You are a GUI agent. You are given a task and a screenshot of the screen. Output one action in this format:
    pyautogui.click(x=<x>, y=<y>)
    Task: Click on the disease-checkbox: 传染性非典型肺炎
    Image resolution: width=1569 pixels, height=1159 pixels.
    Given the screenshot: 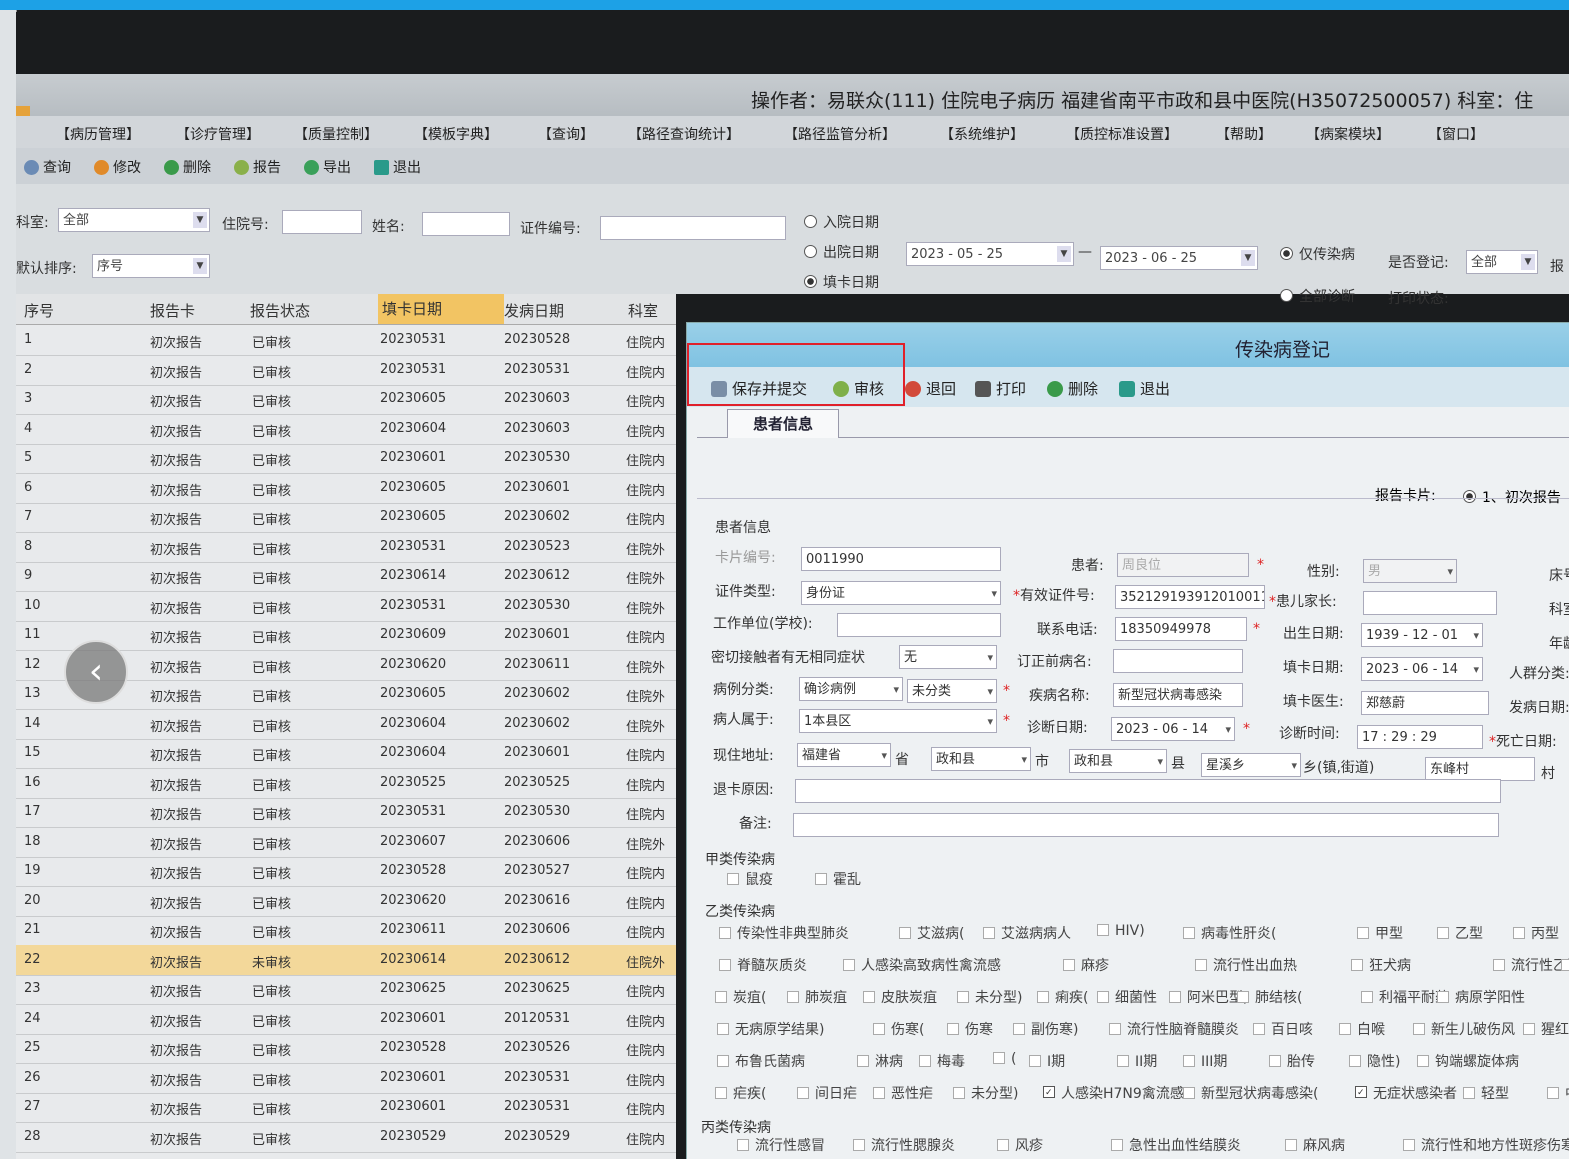 What is the action you would take?
    pyautogui.click(x=784, y=933)
    